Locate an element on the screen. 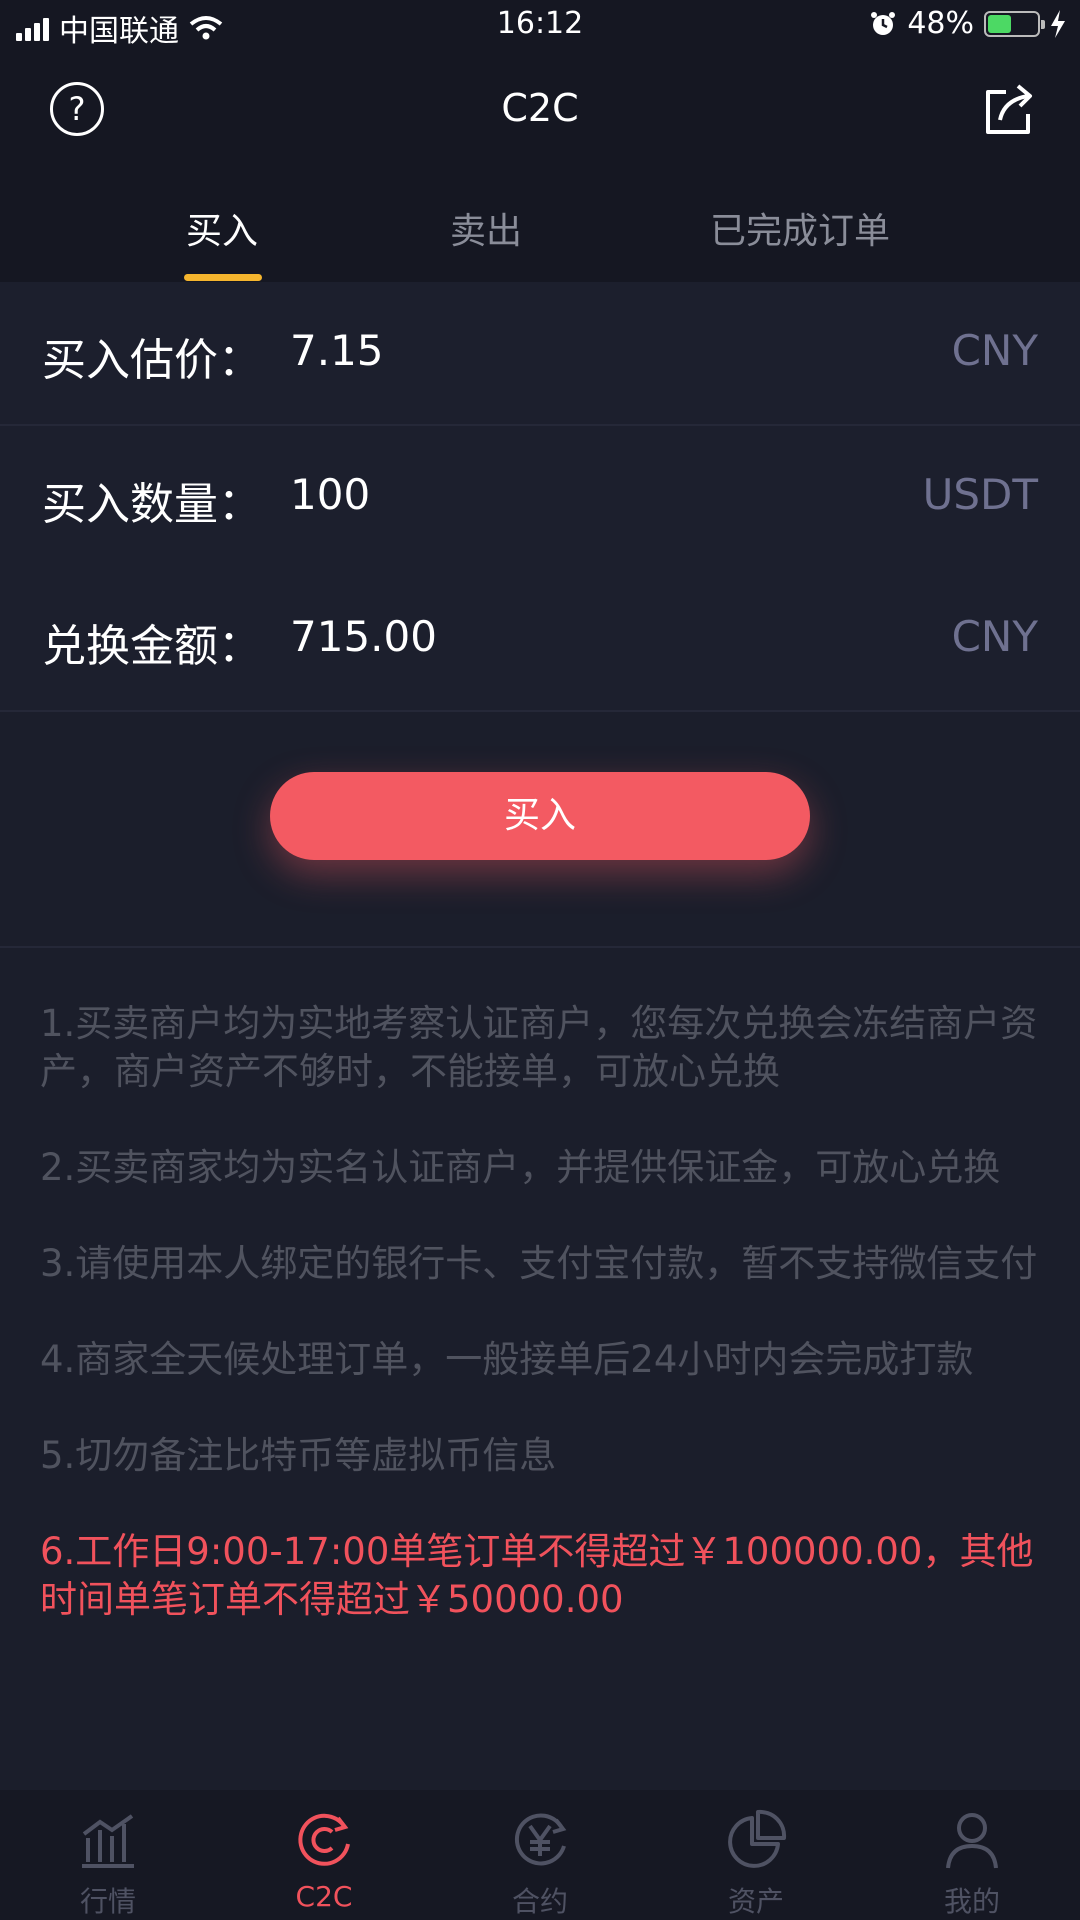 The width and height of the screenshot is (1080, 1920). battery-icon is located at coordinates (1014, 23).